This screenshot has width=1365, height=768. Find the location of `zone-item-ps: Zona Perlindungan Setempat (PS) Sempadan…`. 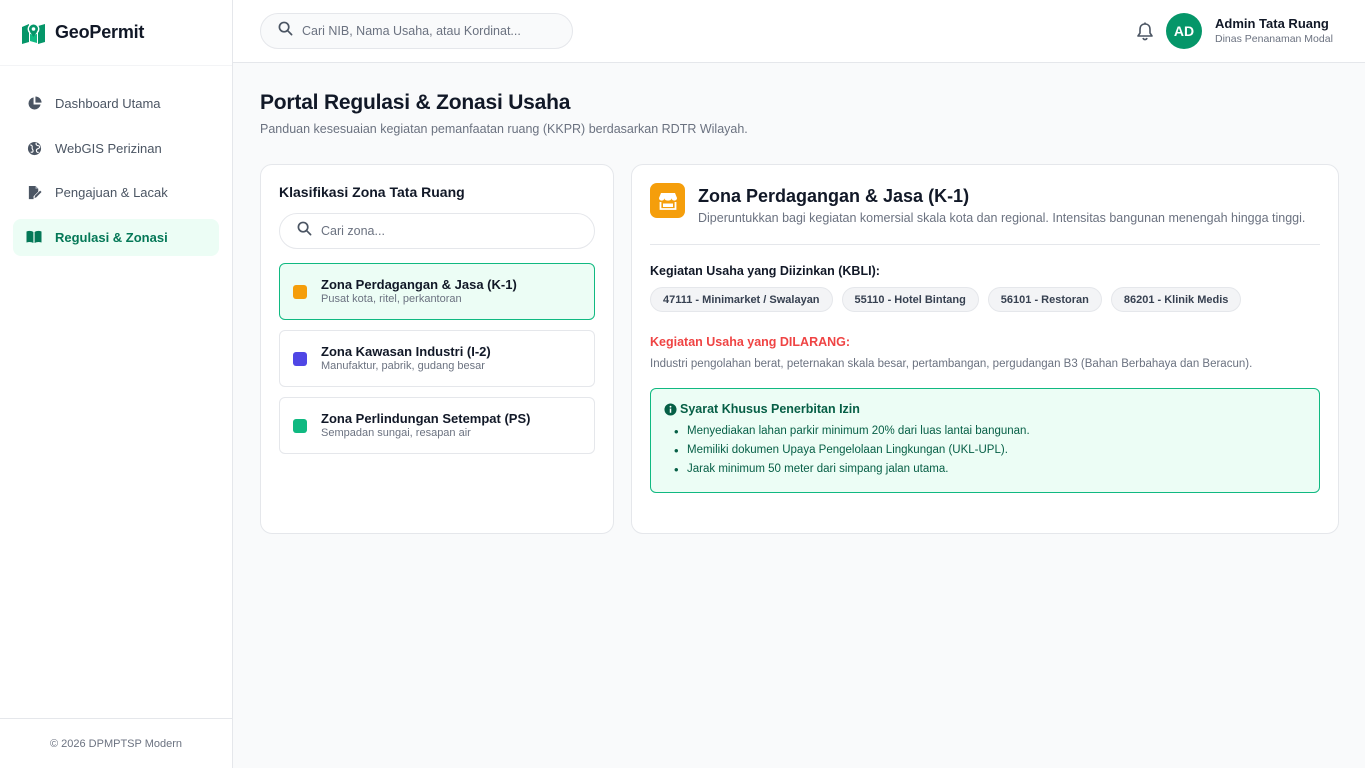

zone-item-ps: Zona Perlindungan Setempat (PS) Sempadan… is located at coordinates (437, 425).